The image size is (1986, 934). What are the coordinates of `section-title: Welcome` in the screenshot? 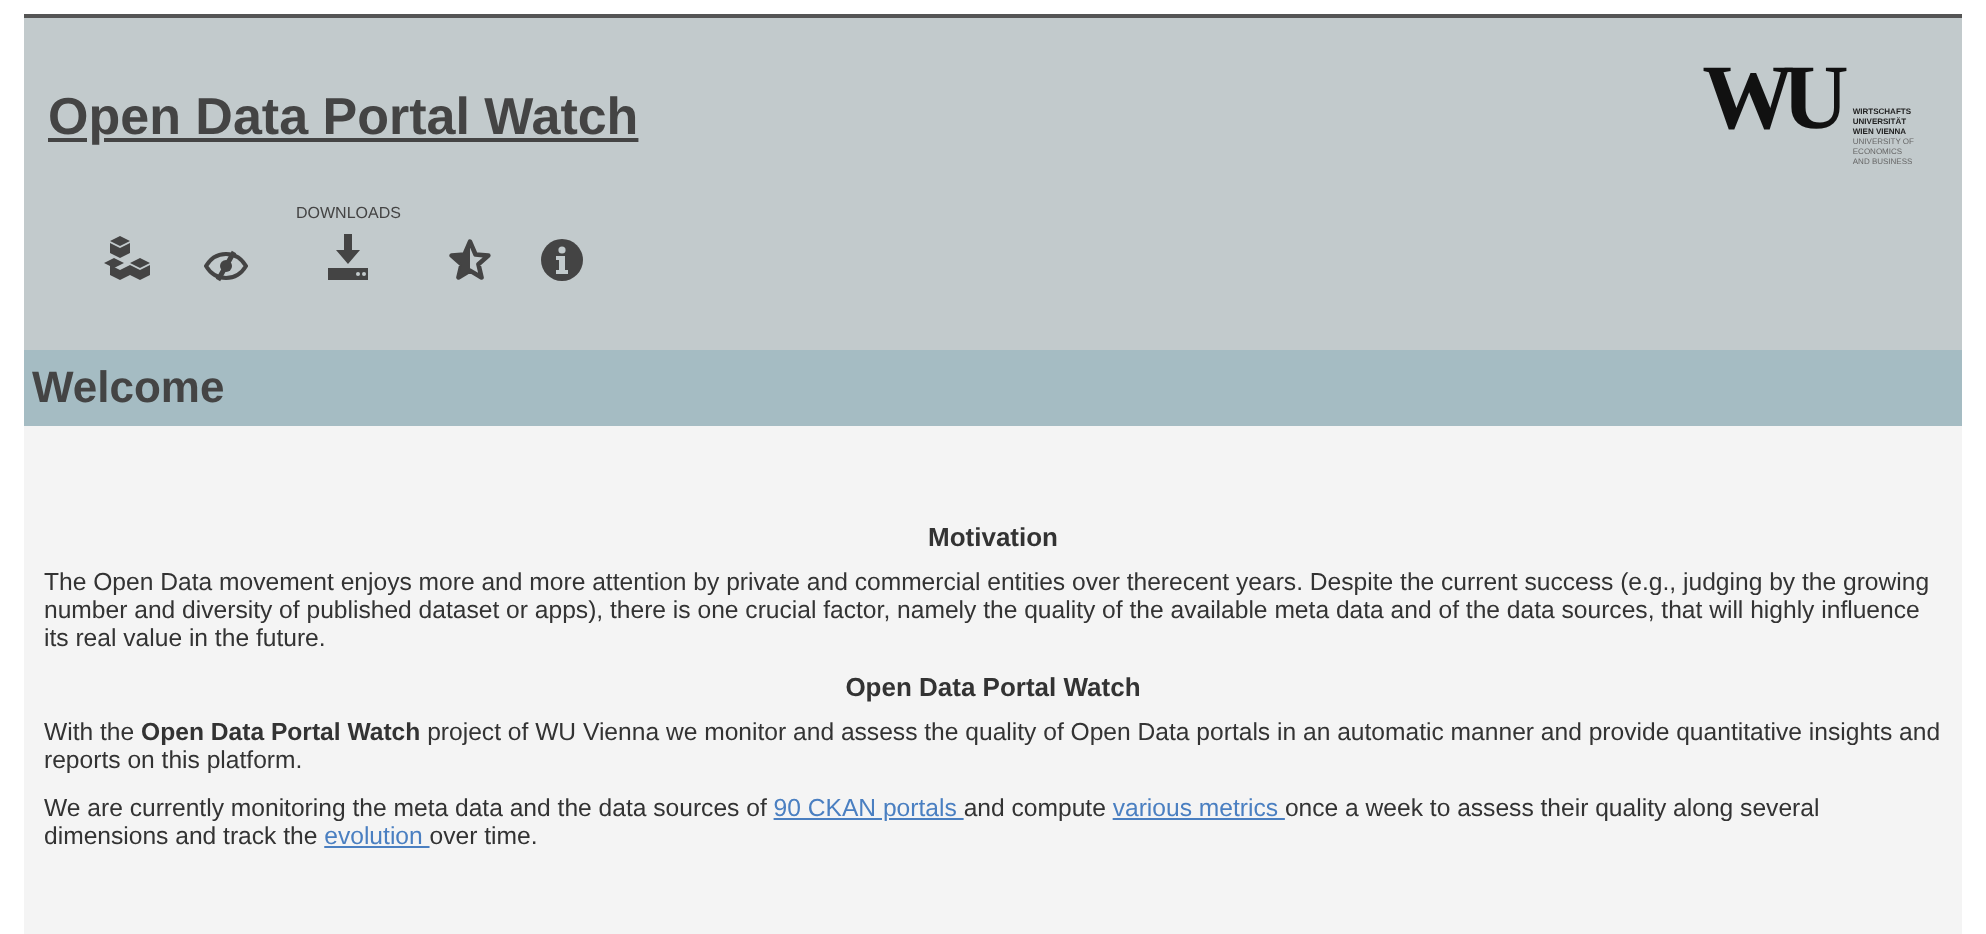 It's located at (128, 388).